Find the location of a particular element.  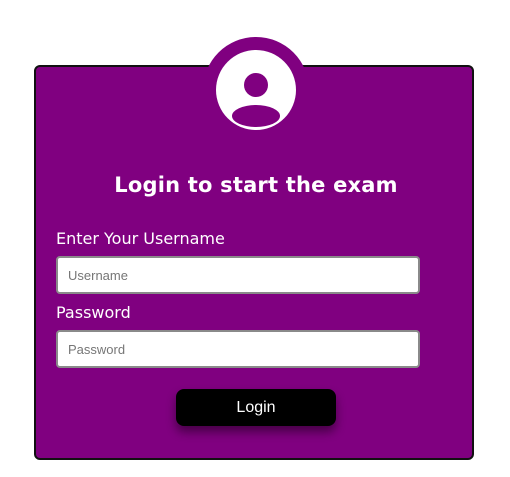

user-avatar-icon is located at coordinates (256, 90).